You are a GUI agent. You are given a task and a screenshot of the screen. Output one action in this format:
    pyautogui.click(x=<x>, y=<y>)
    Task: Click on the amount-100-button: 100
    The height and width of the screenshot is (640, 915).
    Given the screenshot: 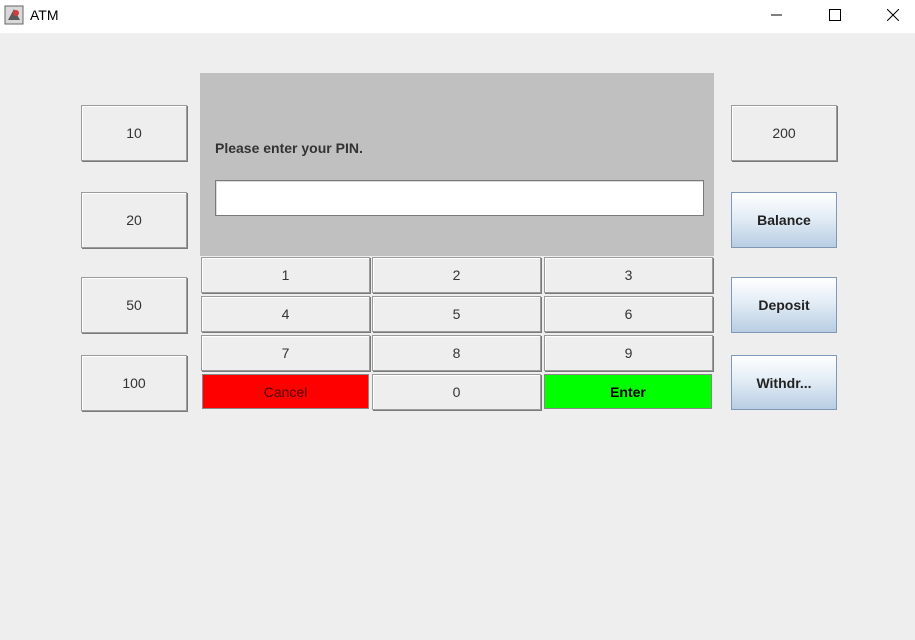 What is the action you would take?
    pyautogui.click(x=134, y=383)
    